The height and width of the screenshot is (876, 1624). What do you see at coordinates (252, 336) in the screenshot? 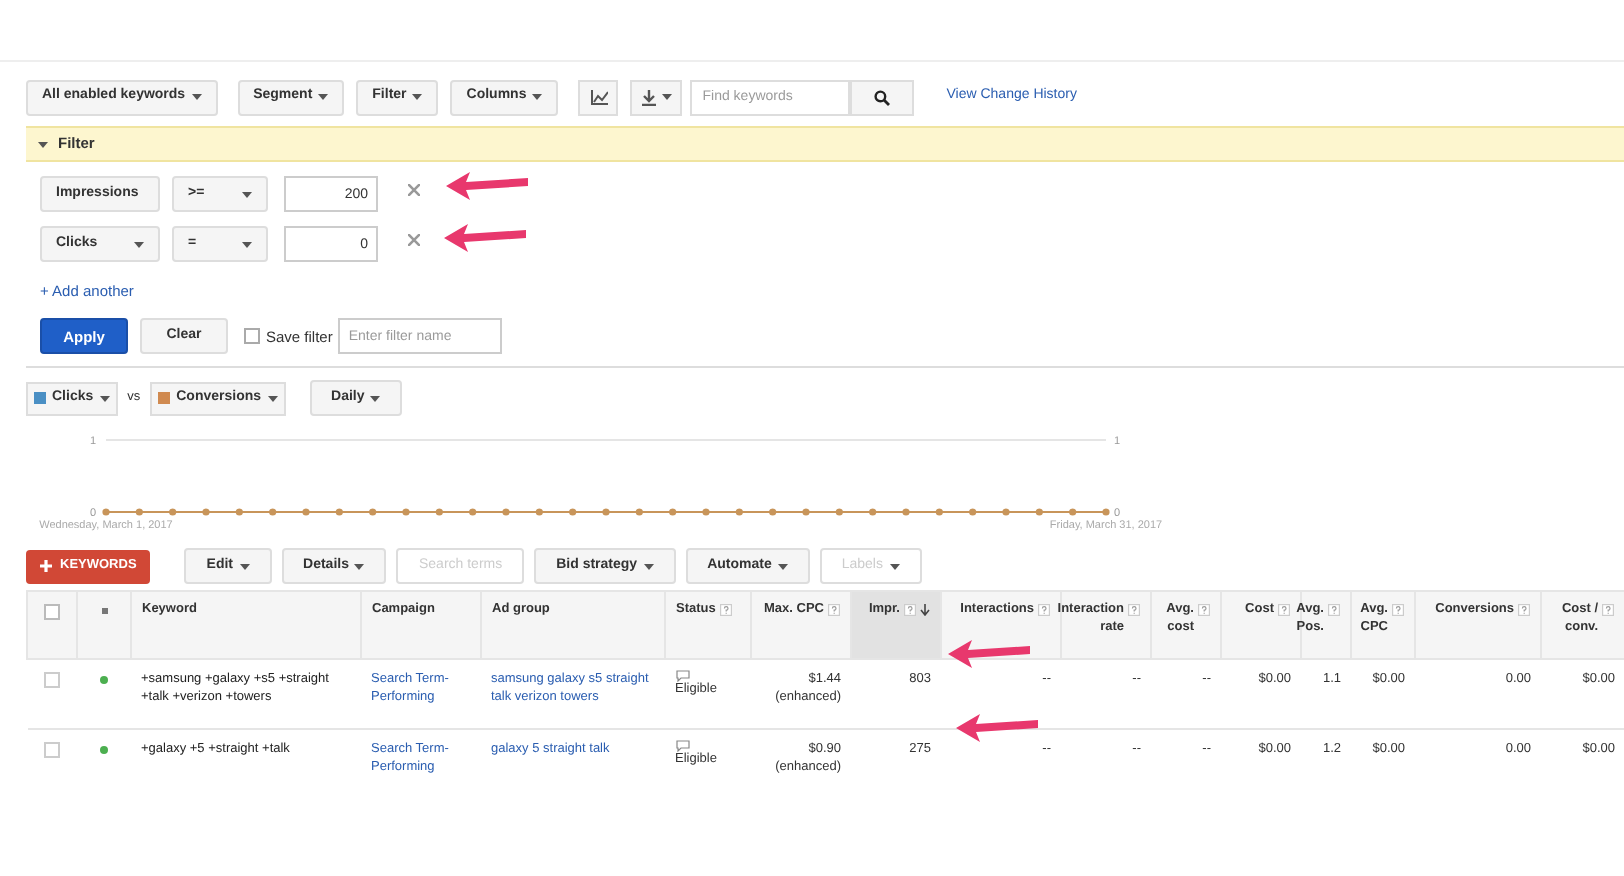
I see `save-filter-checkbox` at bounding box center [252, 336].